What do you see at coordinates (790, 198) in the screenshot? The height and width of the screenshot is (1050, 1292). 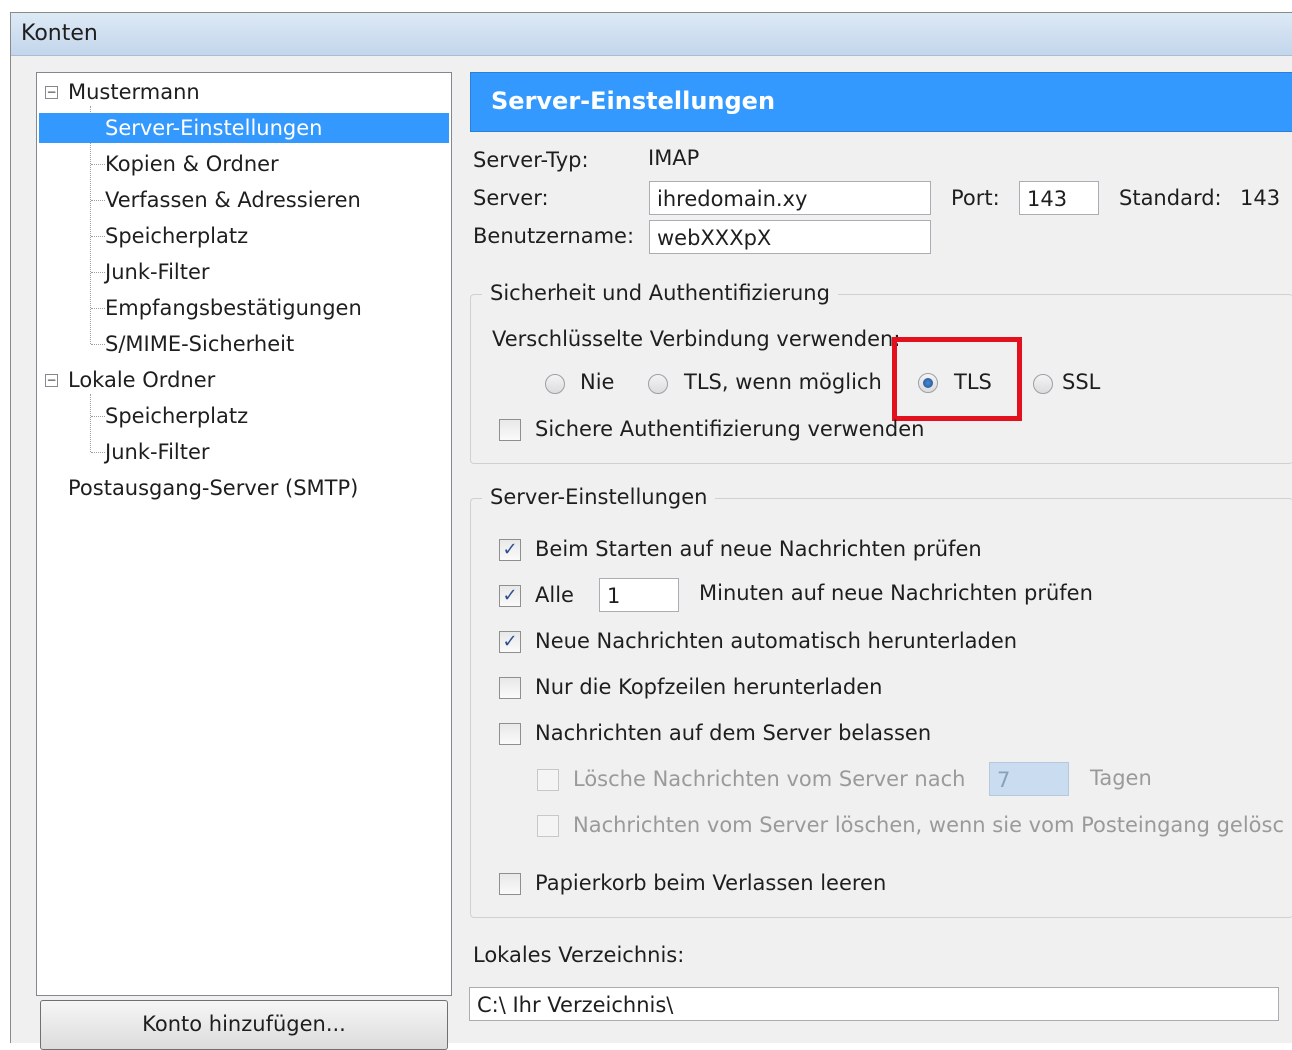 I see `server-input: ihredomain.xy` at bounding box center [790, 198].